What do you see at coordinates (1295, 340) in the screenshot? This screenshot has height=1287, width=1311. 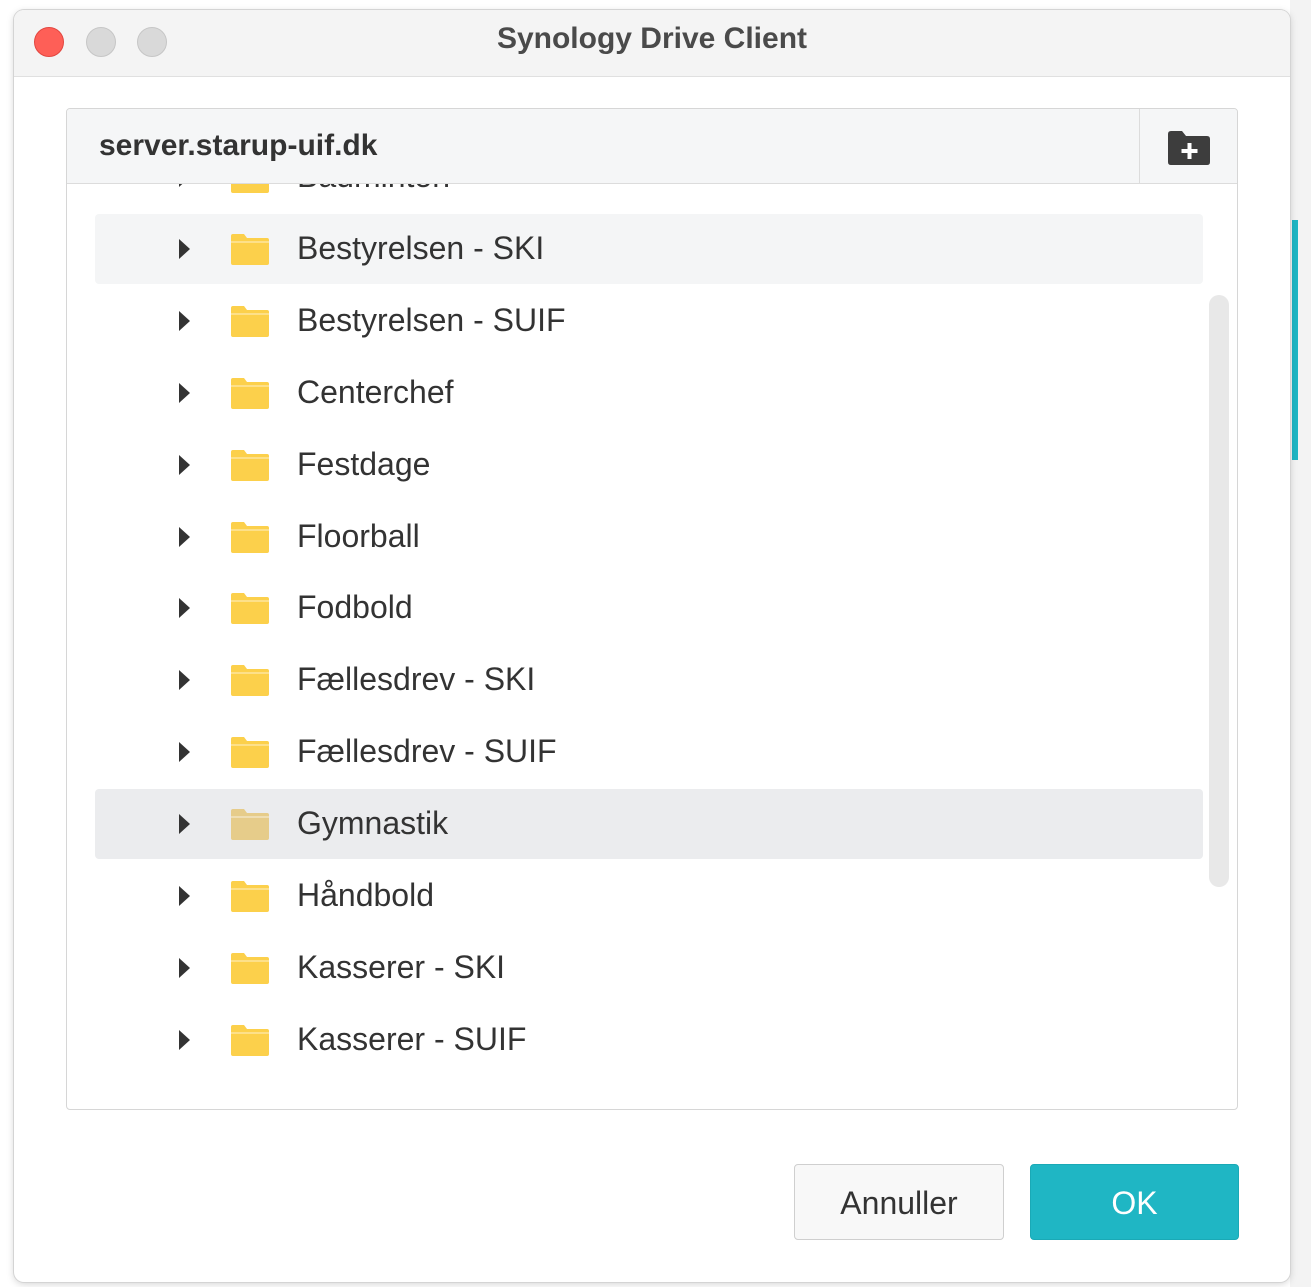 I see `background-accent-bar` at bounding box center [1295, 340].